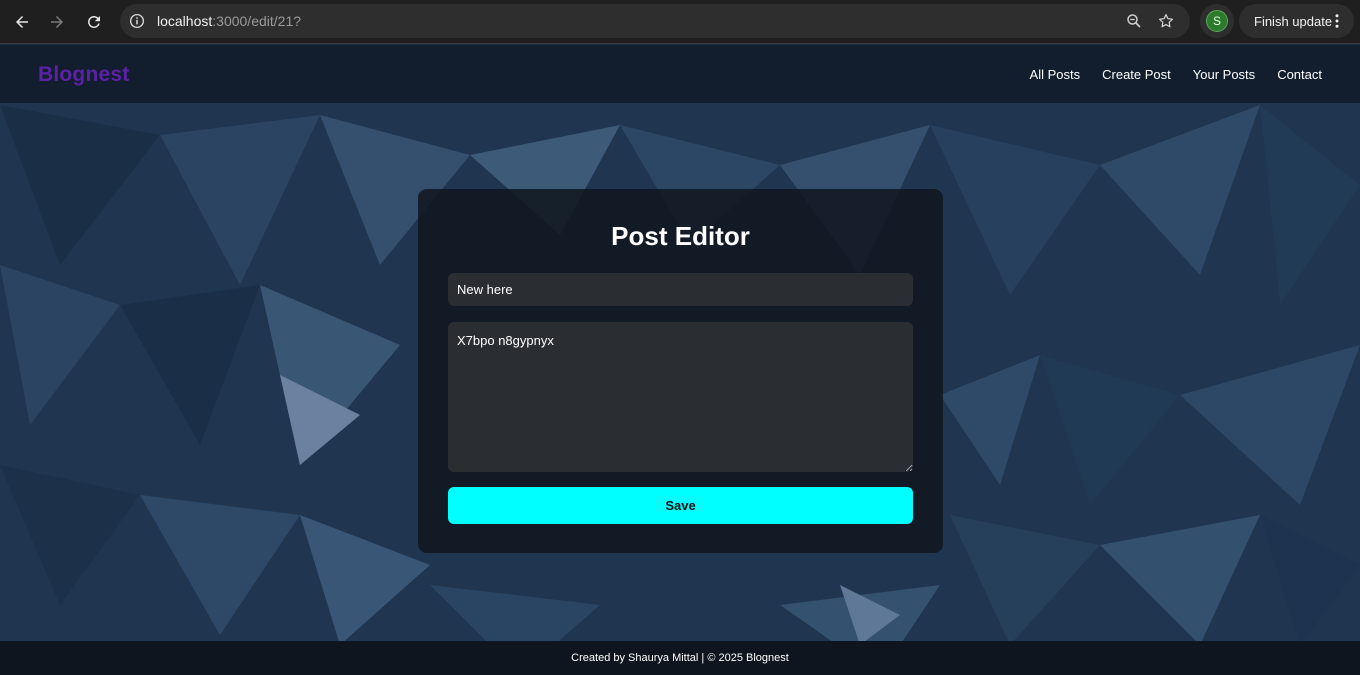 The image size is (1360, 675). I want to click on page-title: Post Editor, so click(680, 236).